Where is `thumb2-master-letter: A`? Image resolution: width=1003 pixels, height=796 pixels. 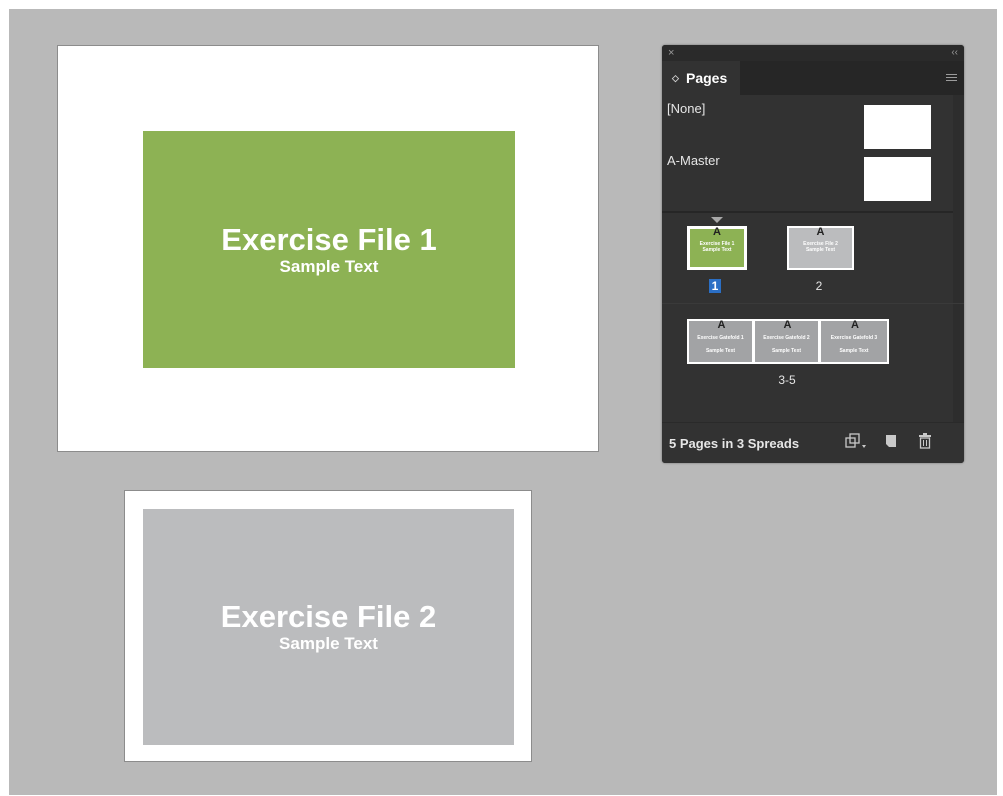 thumb2-master-letter: A is located at coordinates (820, 232).